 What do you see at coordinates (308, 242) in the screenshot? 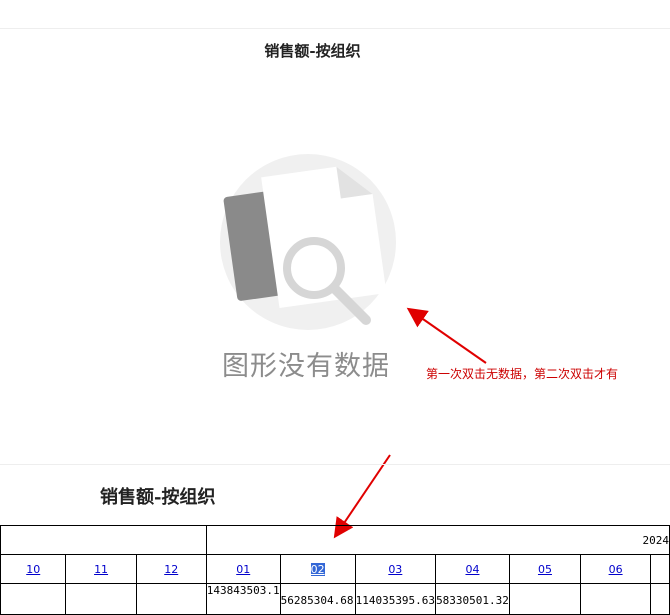
I see `no-data-illustration-icon` at bounding box center [308, 242].